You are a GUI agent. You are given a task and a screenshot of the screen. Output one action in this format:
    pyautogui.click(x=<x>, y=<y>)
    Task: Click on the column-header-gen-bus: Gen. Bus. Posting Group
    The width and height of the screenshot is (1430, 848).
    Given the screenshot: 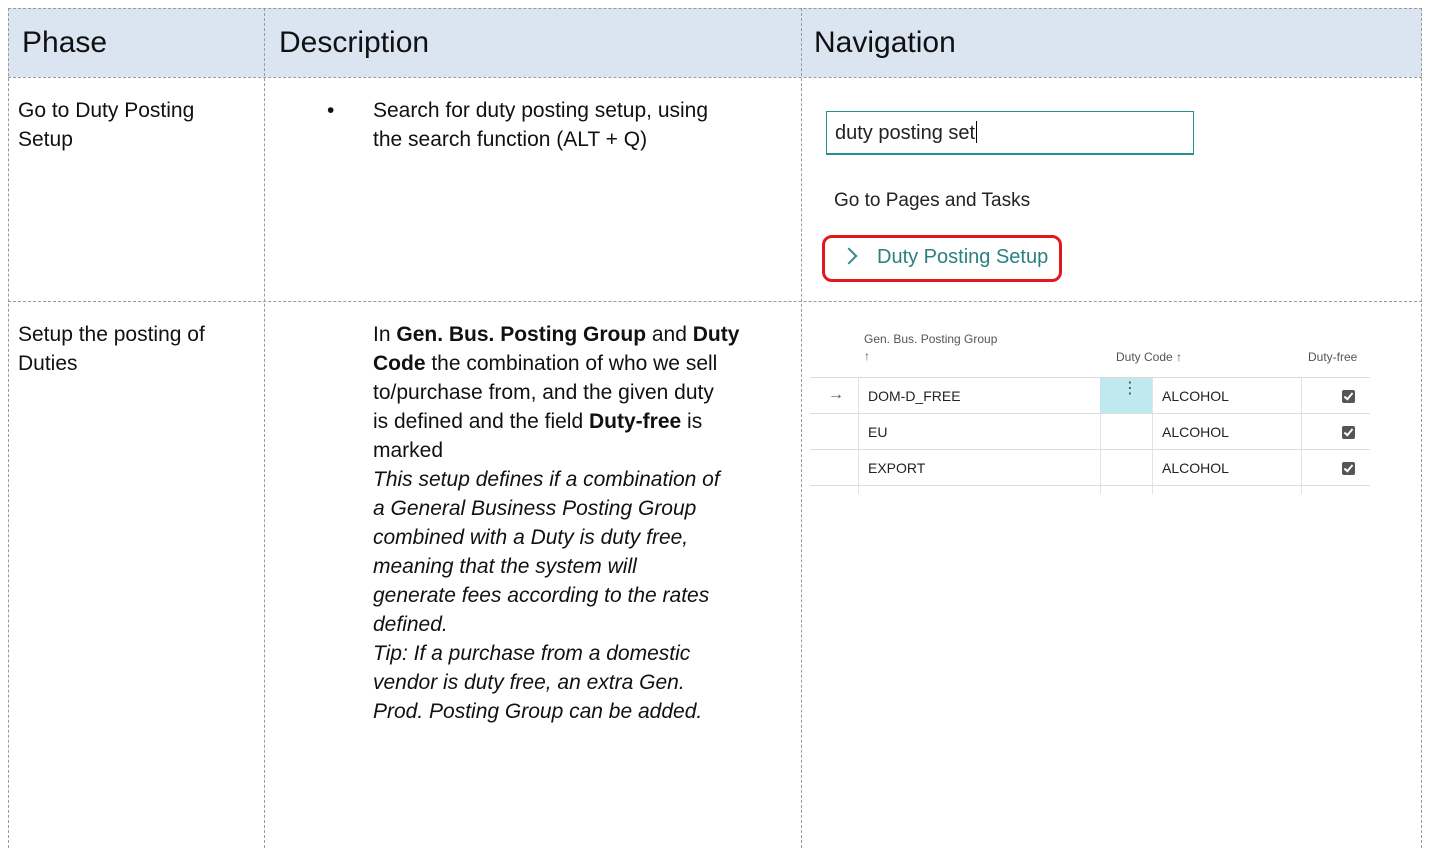 What is the action you would take?
    pyautogui.click(x=930, y=339)
    